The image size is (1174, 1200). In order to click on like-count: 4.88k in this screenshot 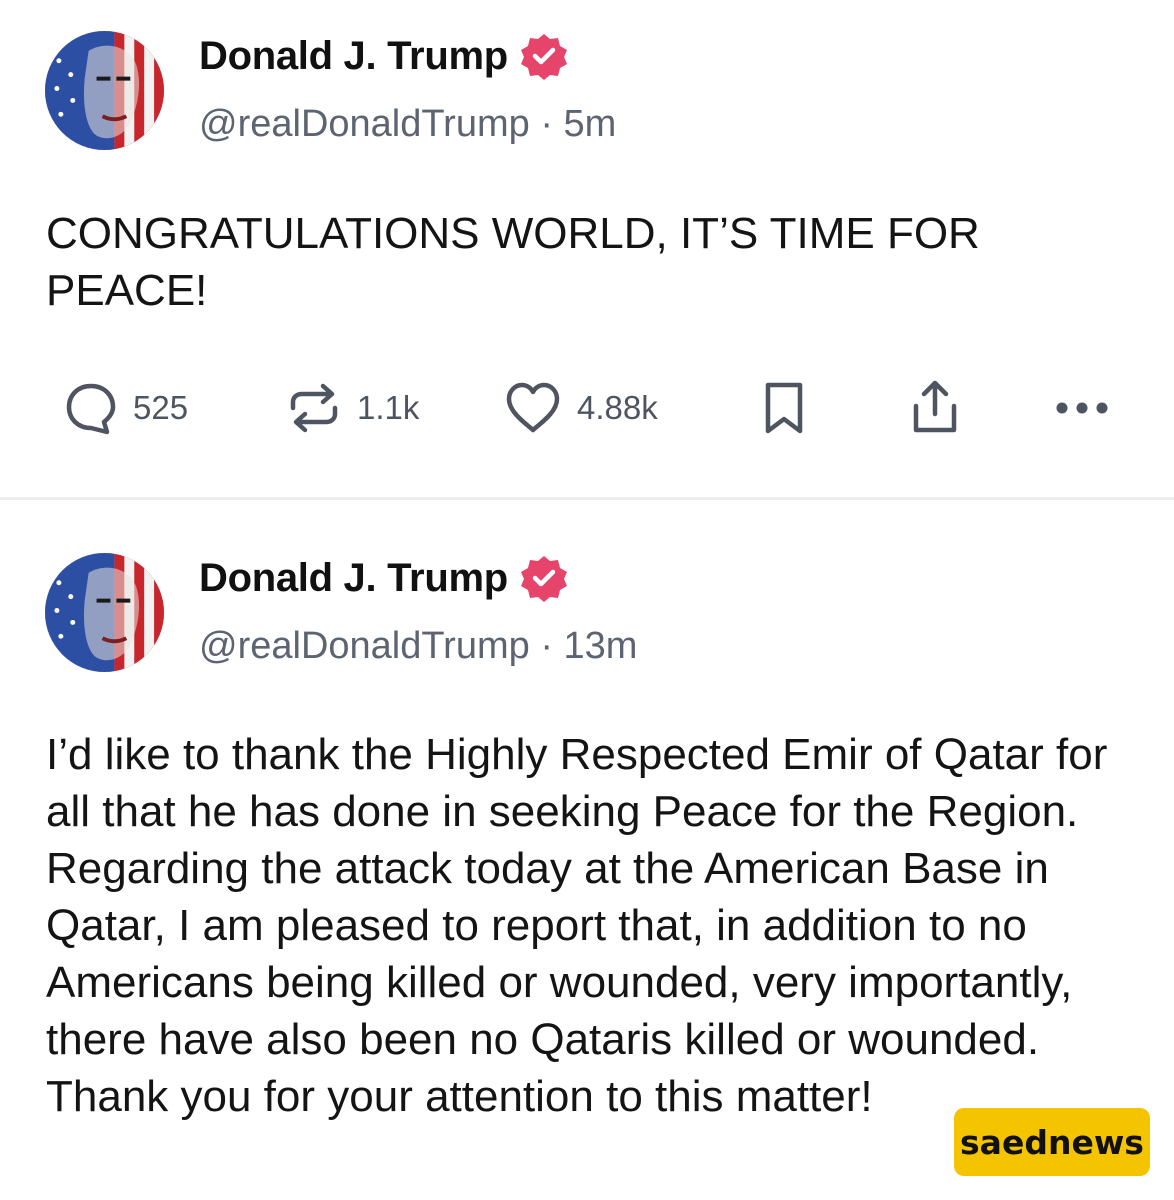, I will do `click(617, 407)`.